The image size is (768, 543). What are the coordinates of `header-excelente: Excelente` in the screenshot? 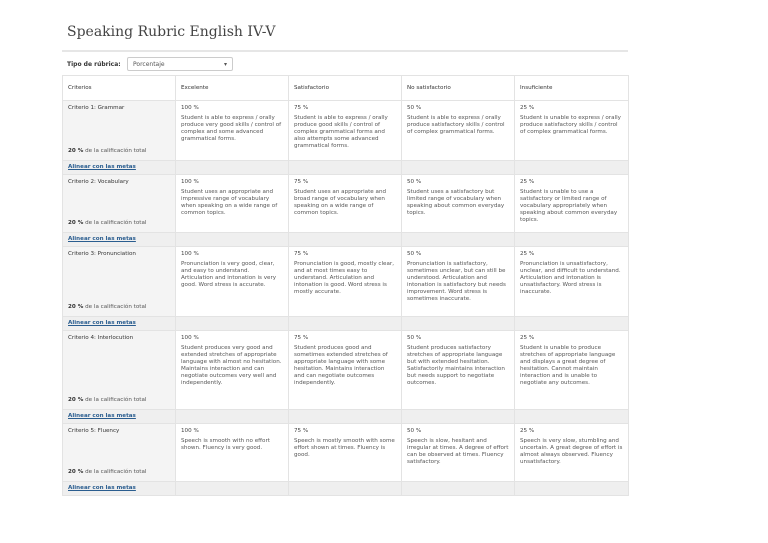 It's located at (232, 88).